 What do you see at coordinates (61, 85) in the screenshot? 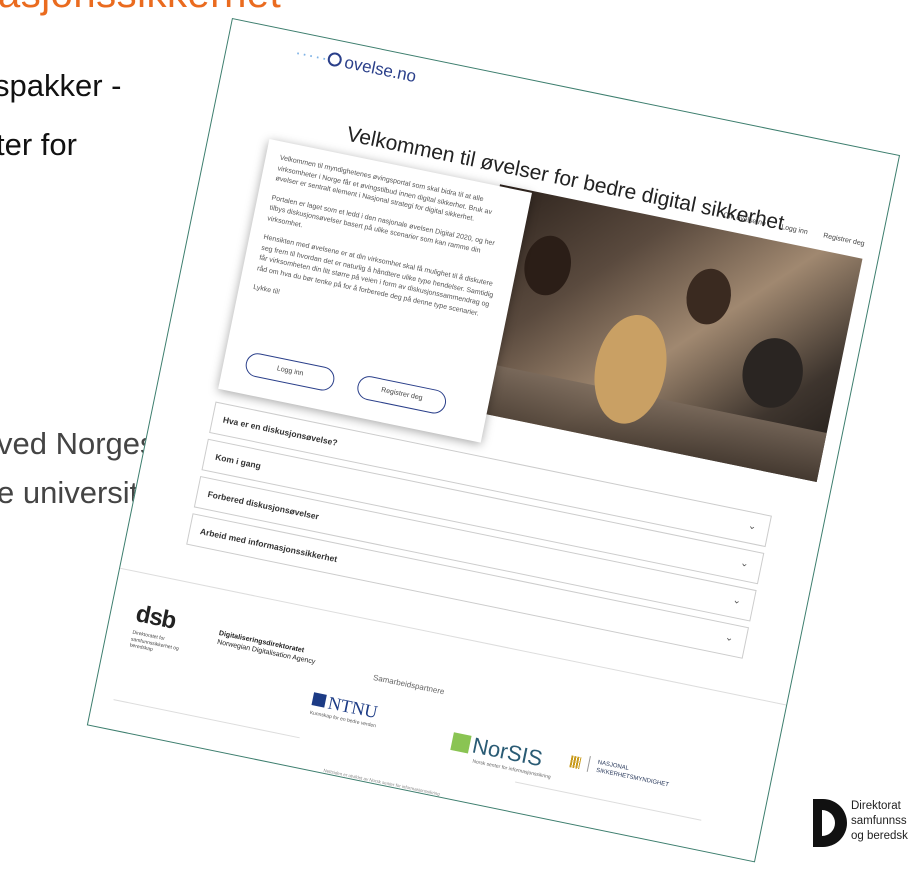
I see `slide-text-line-1: spakker -` at bounding box center [61, 85].